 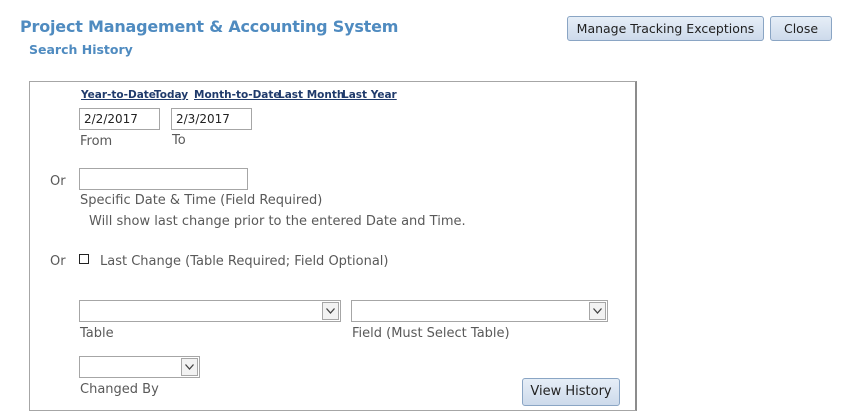 I want to click on or-label-specific: Or, so click(x=58, y=181).